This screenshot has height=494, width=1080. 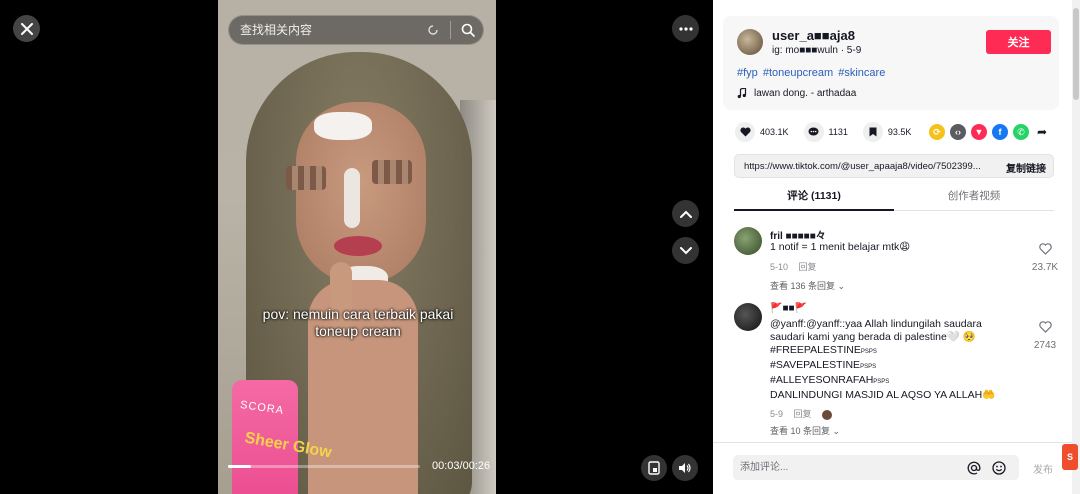 I want to click on chevron-up-icon, so click(x=685, y=214).